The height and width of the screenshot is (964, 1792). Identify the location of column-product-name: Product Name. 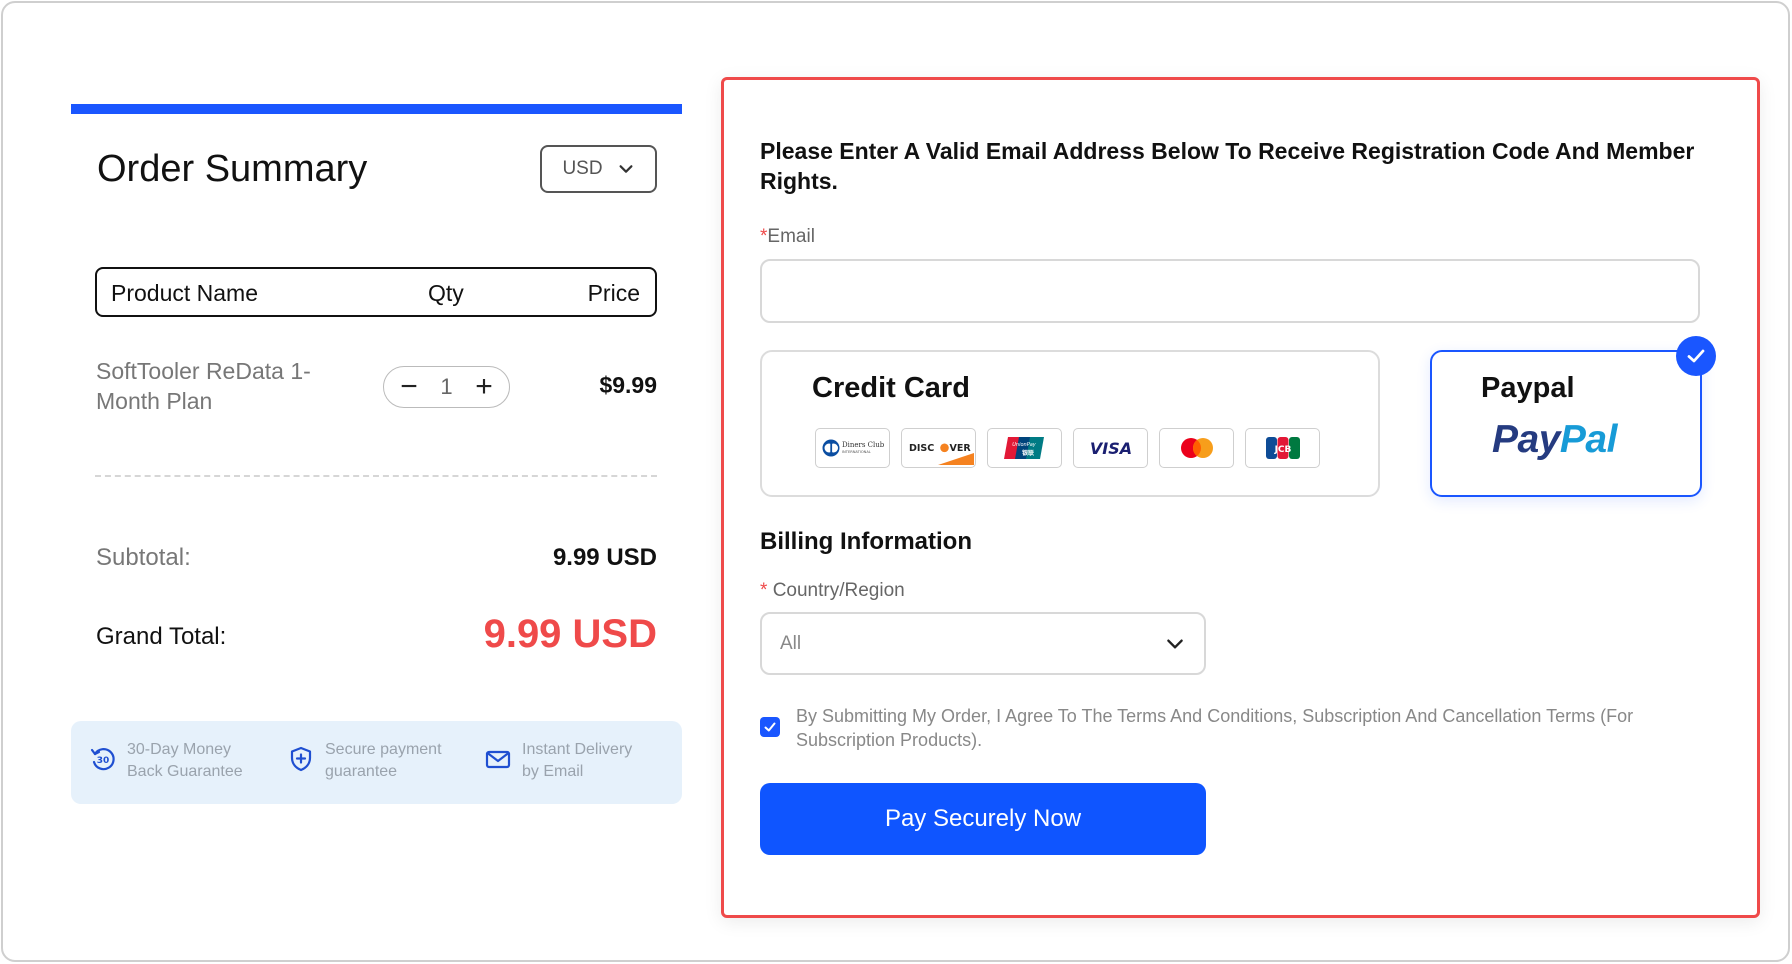
(185, 293).